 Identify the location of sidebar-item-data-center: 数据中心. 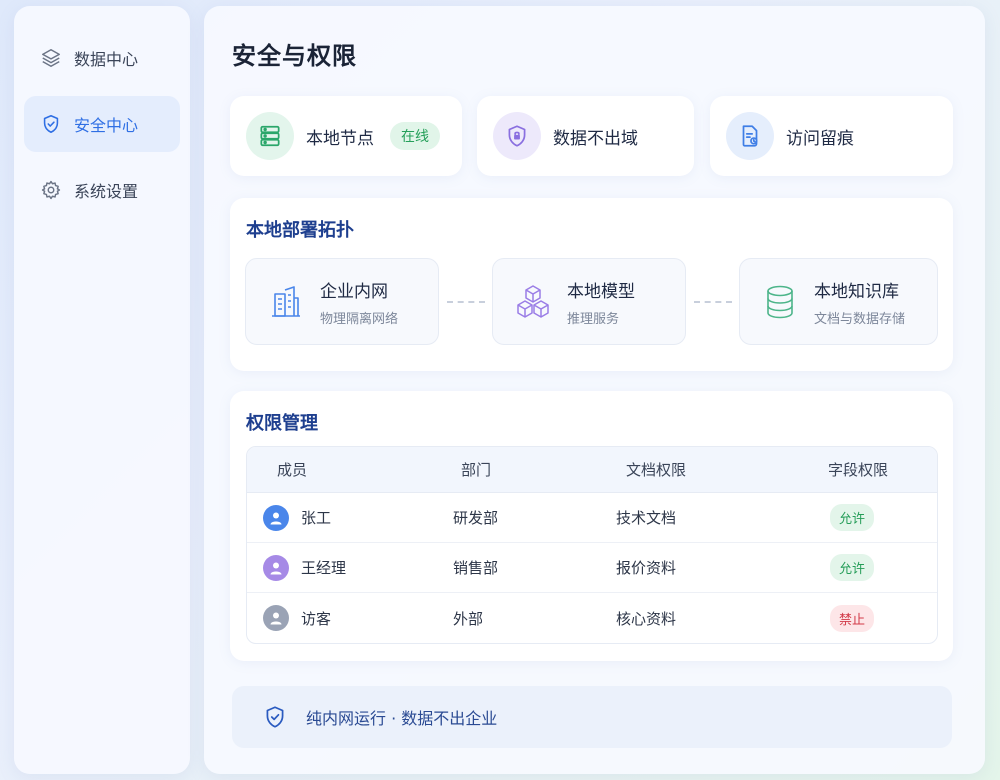
(102, 58).